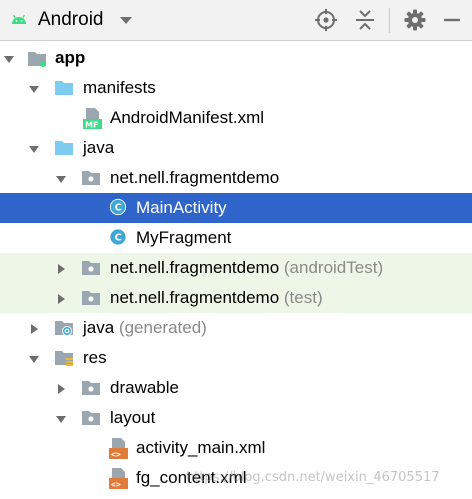 Image resolution: width=472 pixels, height=499 pixels. I want to click on tree-node-drawable: drawable, so click(236, 388).